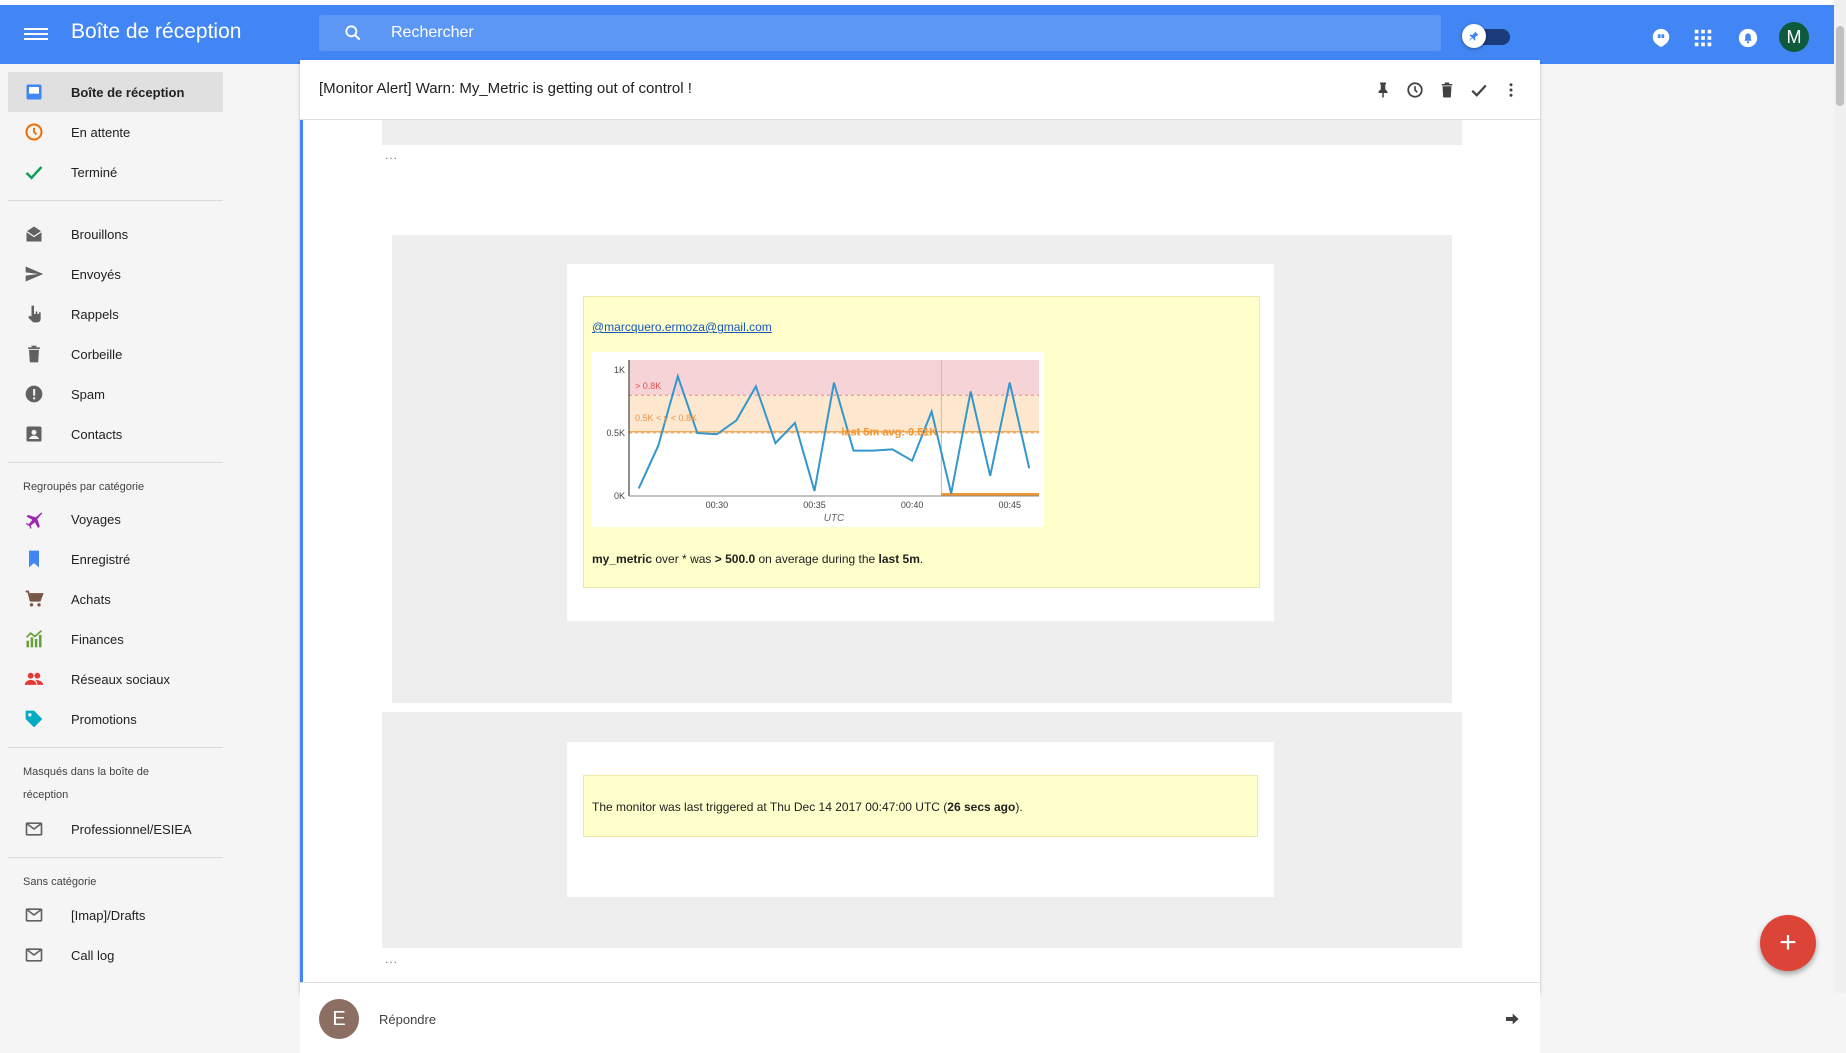 Image resolution: width=1846 pixels, height=1053 pixels. I want to click on sidebar-item-finance: Finances, so click(115, 639).